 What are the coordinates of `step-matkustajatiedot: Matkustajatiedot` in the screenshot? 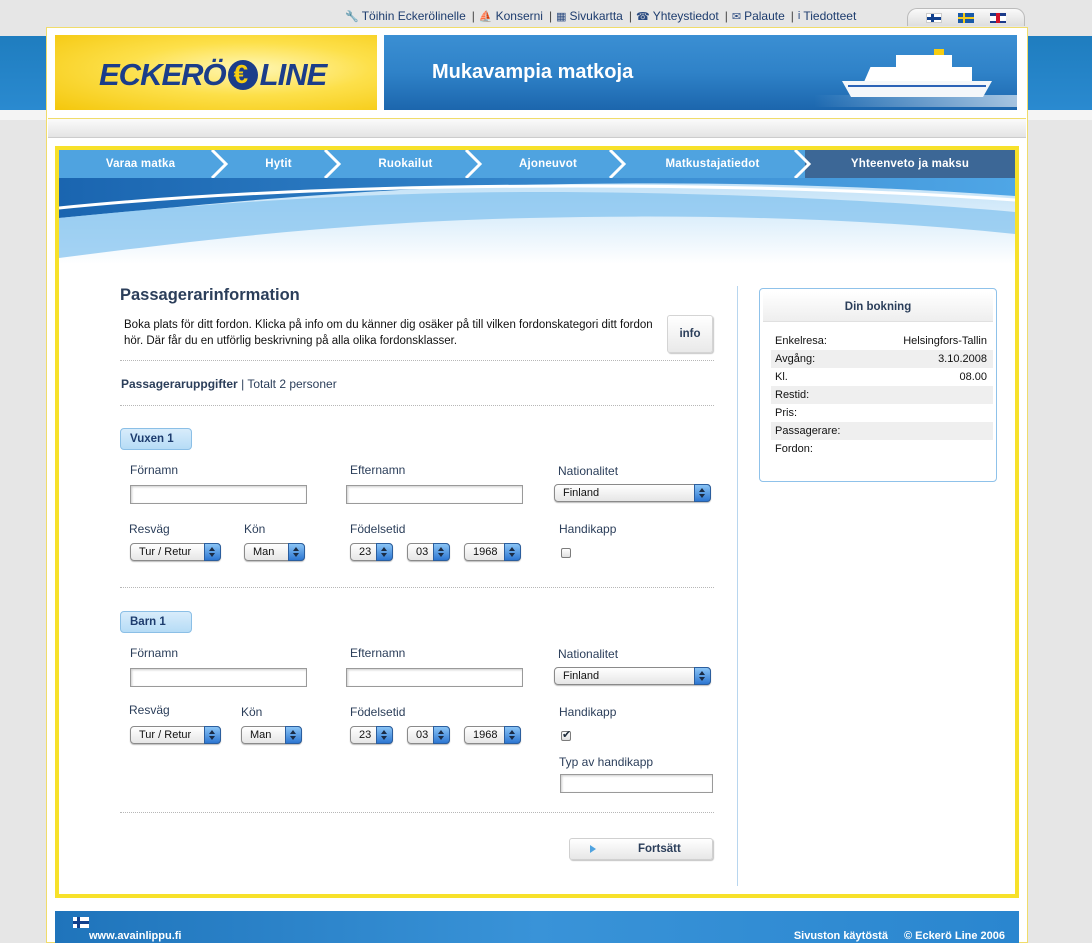 It's located at (716, 164).